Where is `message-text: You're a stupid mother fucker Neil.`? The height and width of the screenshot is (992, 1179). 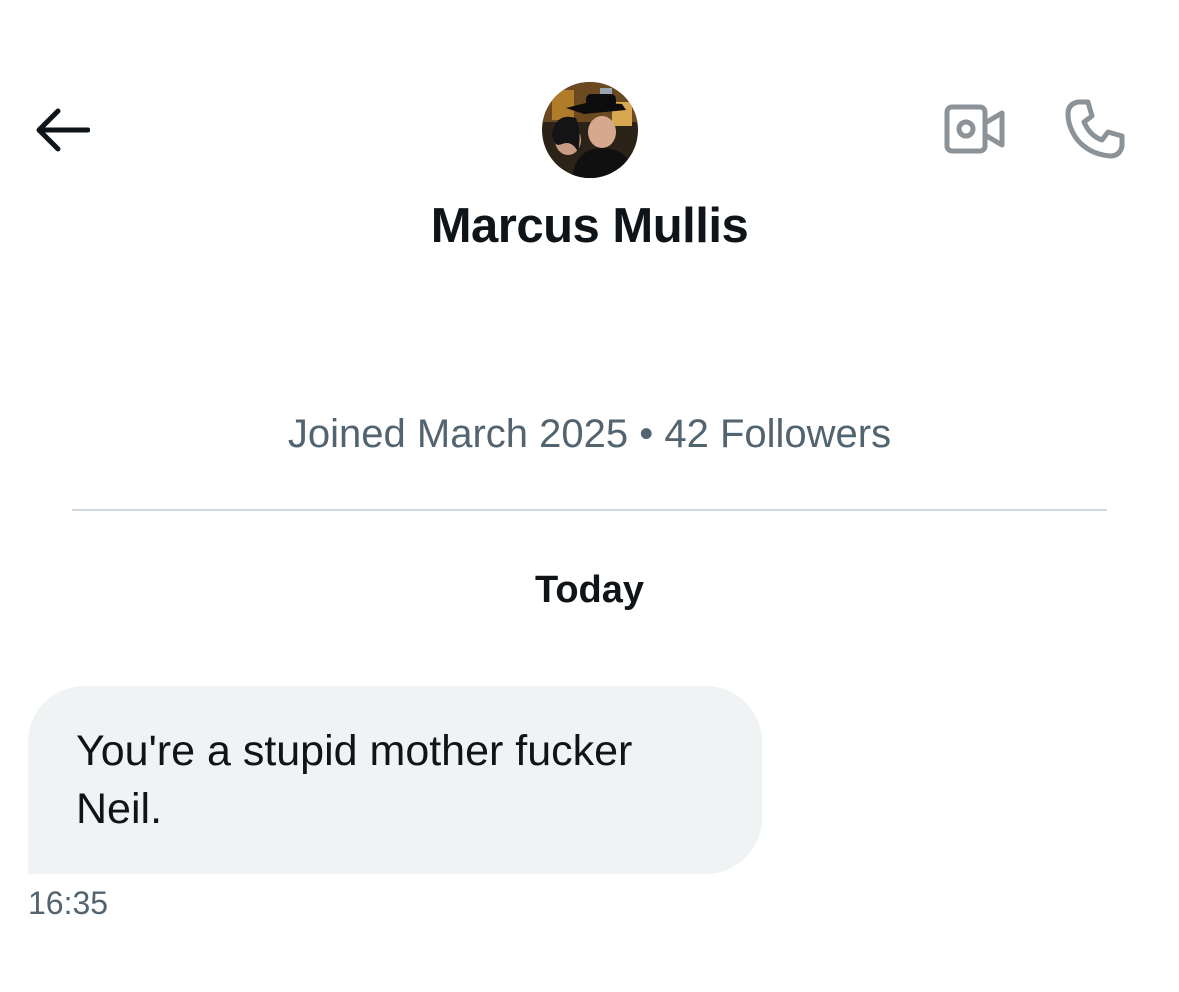
message-text: You're a stupid mother fucker Neil. is located at coordinates (354, 780).